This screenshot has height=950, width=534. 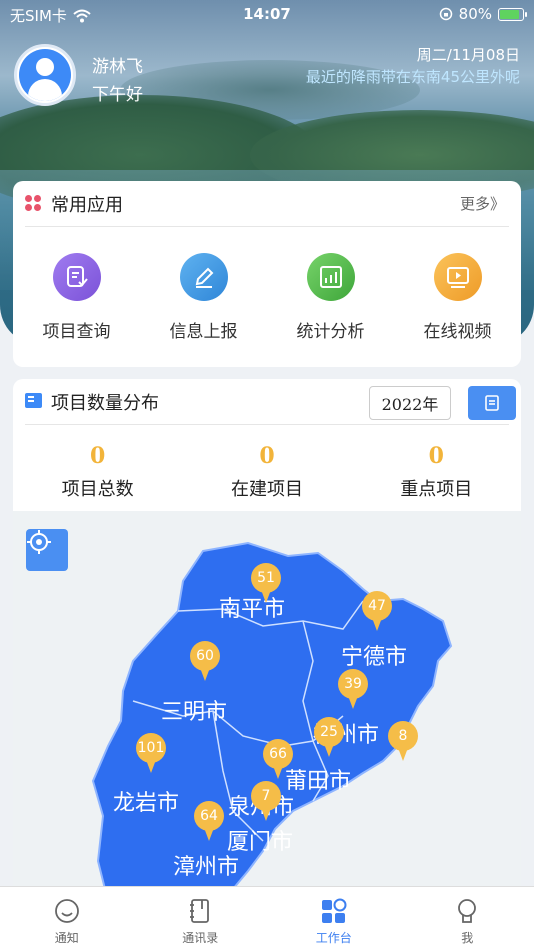 What do you see at coordinates (33, 203) in the screenshot?
I see `apps-grid-icon` at bounding box center [33, 203].